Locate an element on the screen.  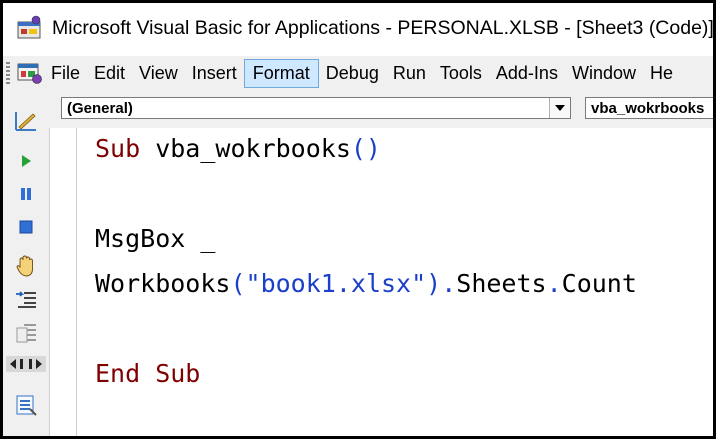
procedure-combo-value: vba_wokrbooks is located at coordinates (648, 108).